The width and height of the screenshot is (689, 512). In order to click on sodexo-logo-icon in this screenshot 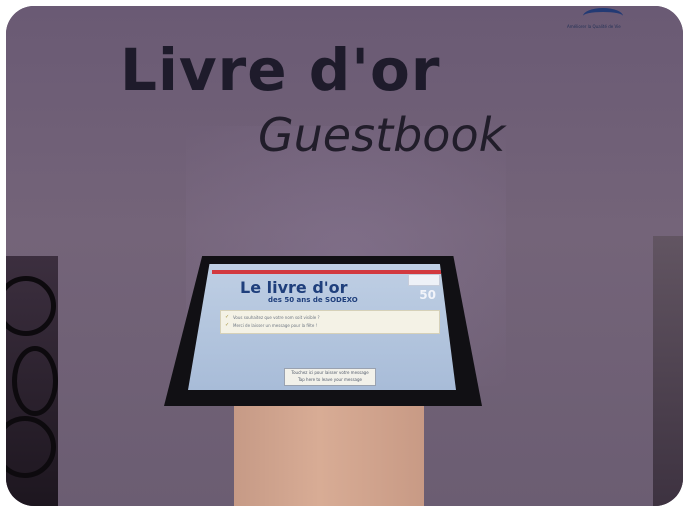, I will do `click(603, 16)`.